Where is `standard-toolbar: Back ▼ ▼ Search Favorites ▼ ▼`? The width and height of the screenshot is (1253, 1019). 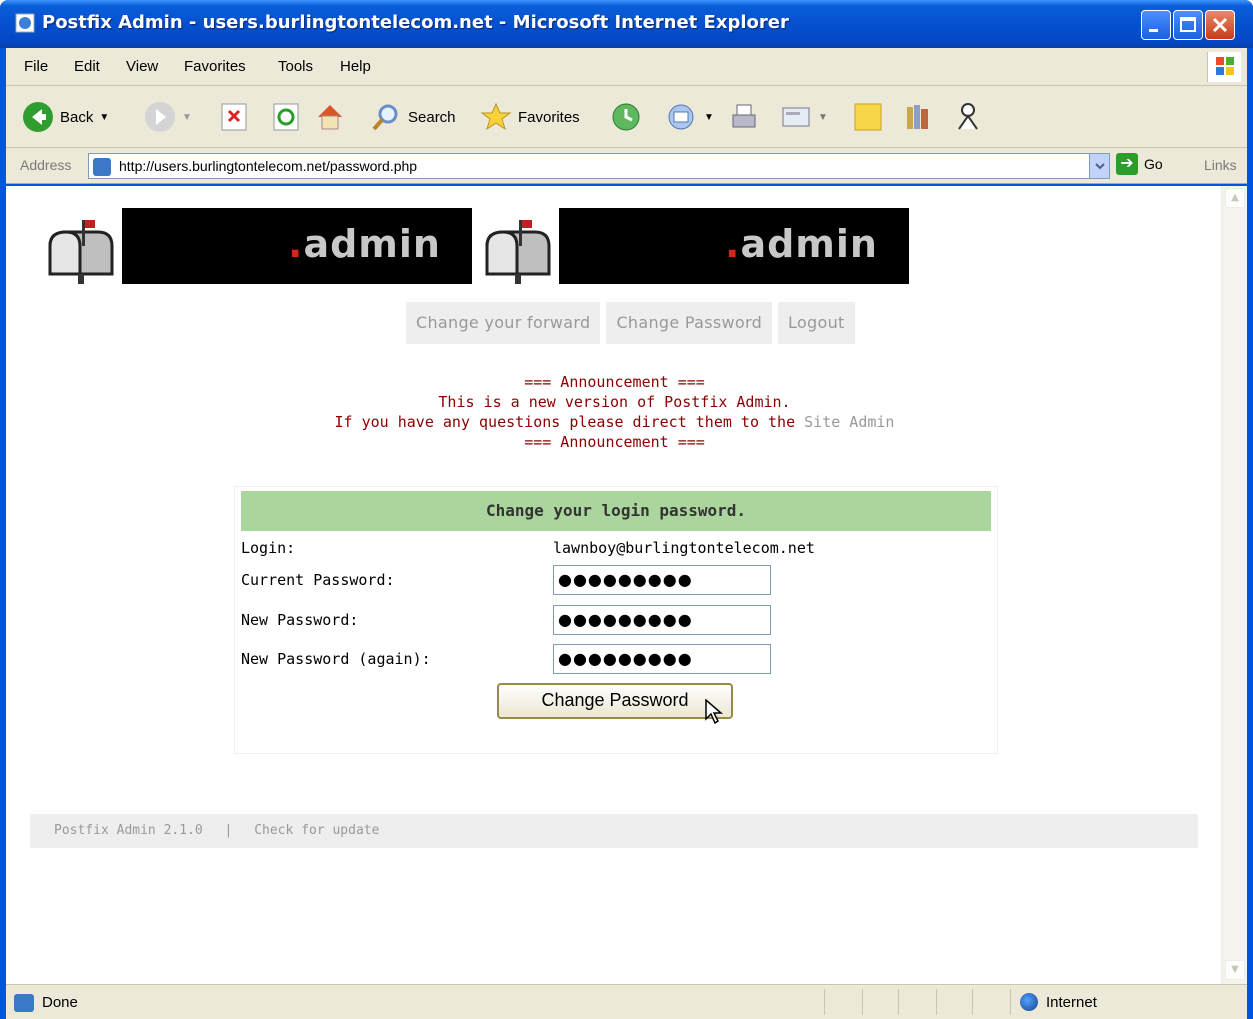
standard-toolbar: Back ▼ ▼ Search Favorites ▼ ▼ is located at coordinates (626, 117).